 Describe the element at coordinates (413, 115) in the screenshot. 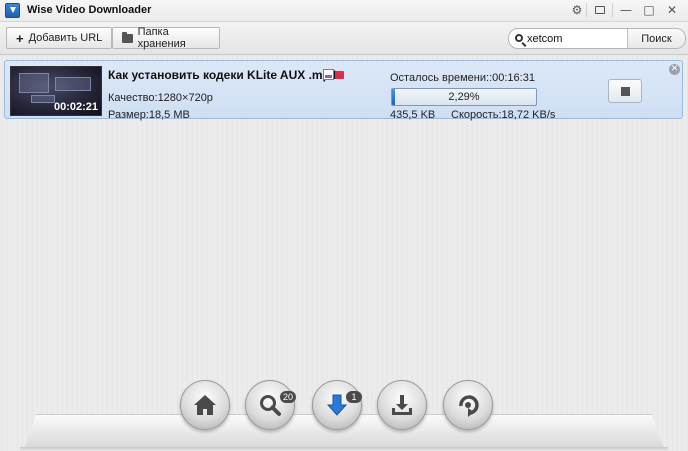

I see `downloaded-amount: 435,5 KB` at that location.